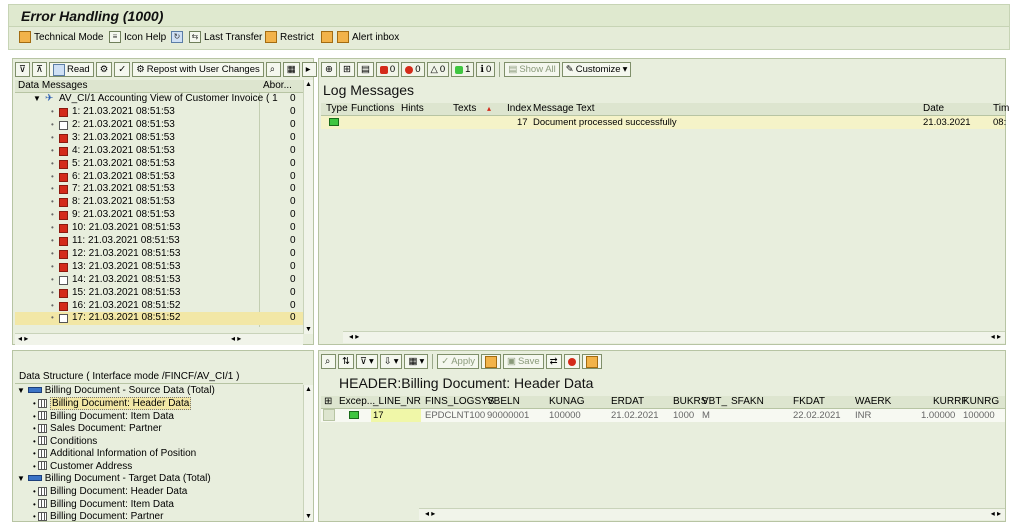 The height and width of the screenshot is (524, 1024). What do you see at coordinates (97, 429) in the screenshot?
I see `structure-table-item: • Sales Document: Partner` at bounding box center [97, 429].